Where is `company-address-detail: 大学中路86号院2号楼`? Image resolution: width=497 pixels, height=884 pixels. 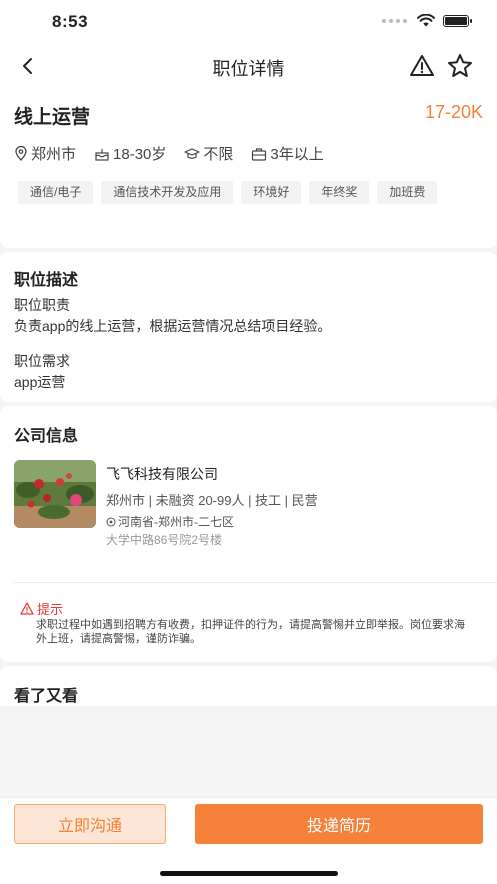 company-address-detail: 大学中路86号院2号楼 is located at coordinates (164, 540).